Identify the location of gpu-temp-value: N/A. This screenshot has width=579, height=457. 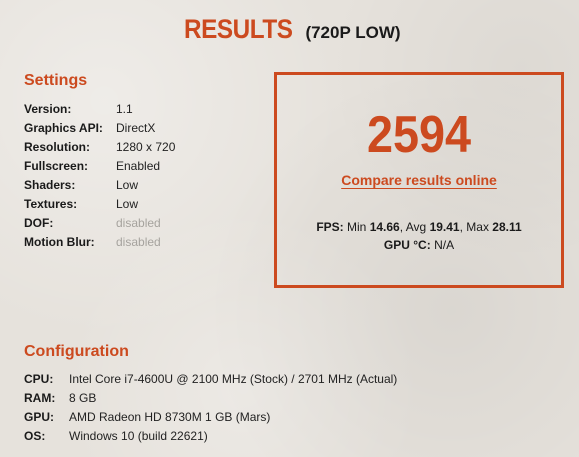
(444, 245).